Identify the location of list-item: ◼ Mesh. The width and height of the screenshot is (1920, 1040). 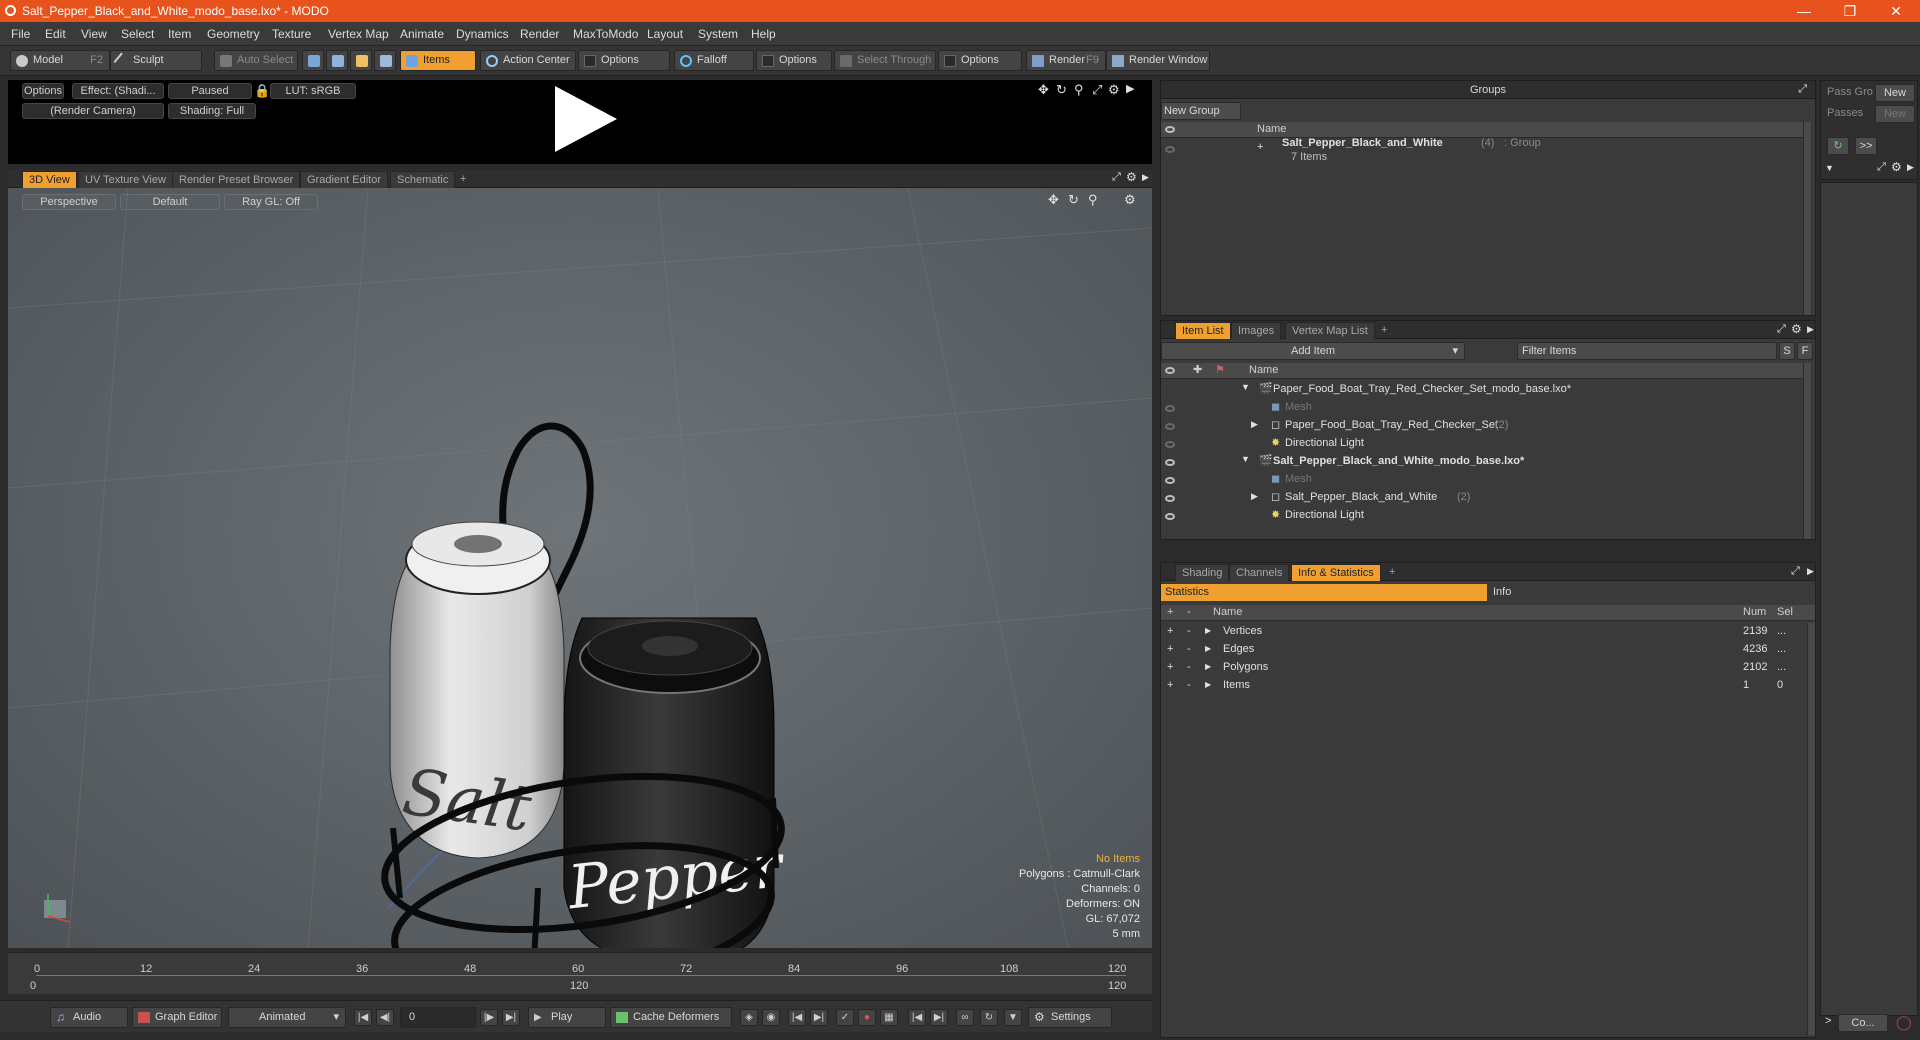
(1482, 408).